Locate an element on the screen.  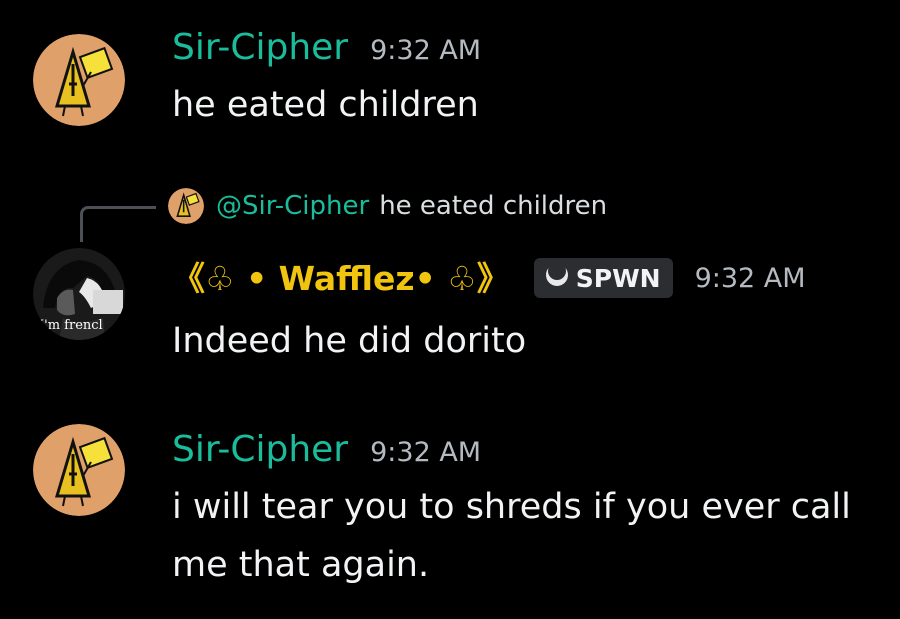
reply-mention: @Sir-Cipher is located at coordinates (292, 206).